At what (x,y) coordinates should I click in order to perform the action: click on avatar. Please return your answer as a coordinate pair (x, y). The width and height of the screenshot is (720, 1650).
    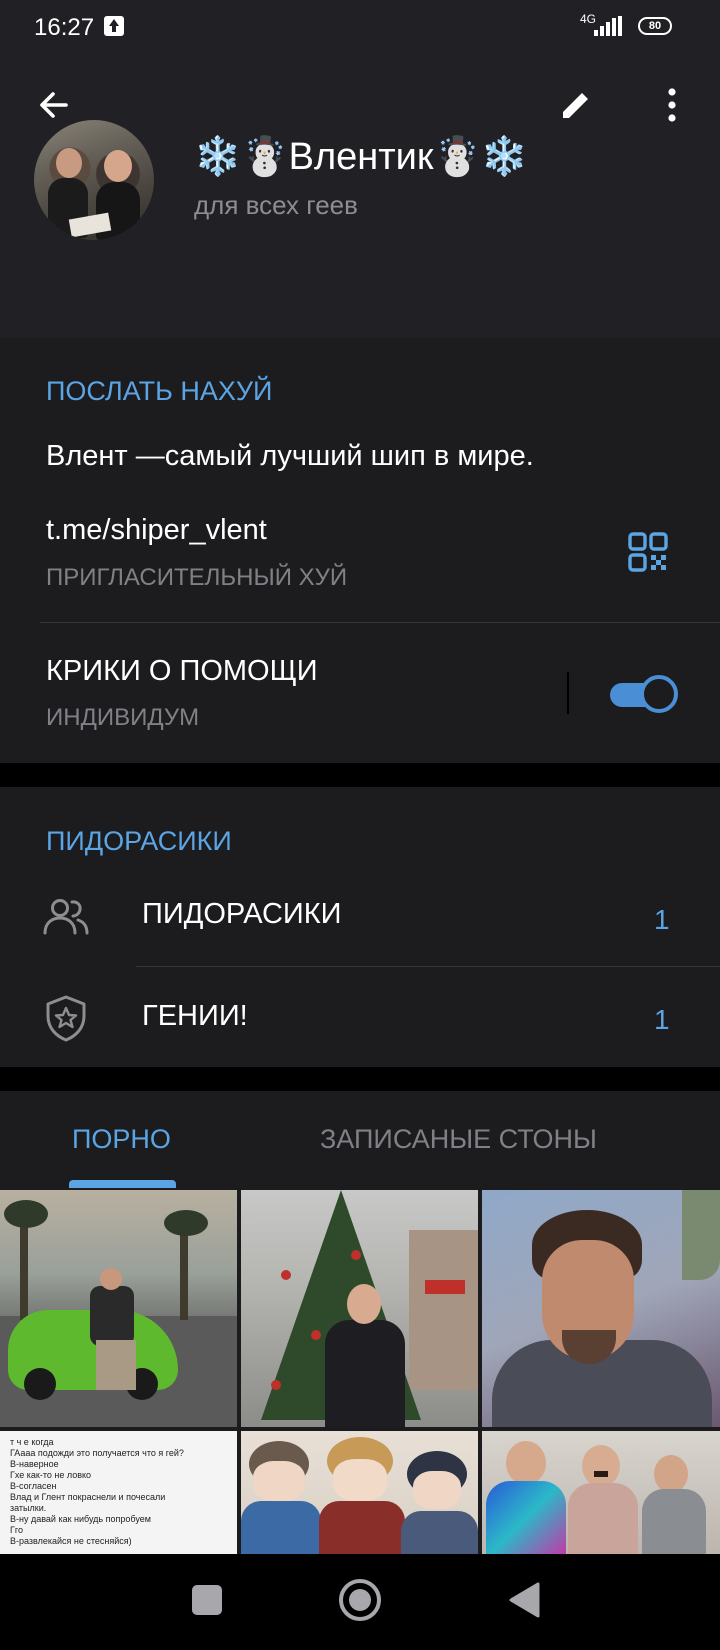
    Looking at the image, I should click on (94, 180).